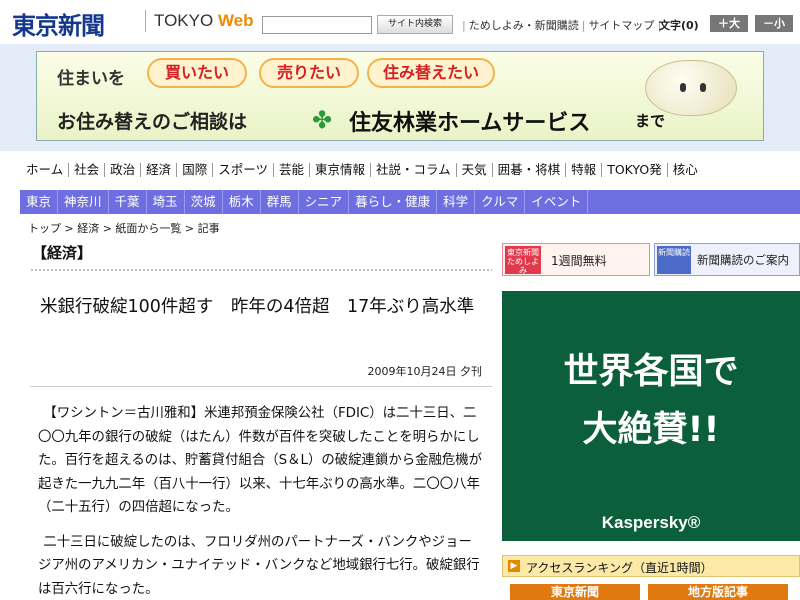 This screenshot has height=600, width=800. What do you see at coordinates (579, 261) in the screenshot?
I see `trial-promo-label: 1週間無料` at bounding box center [579, 261].